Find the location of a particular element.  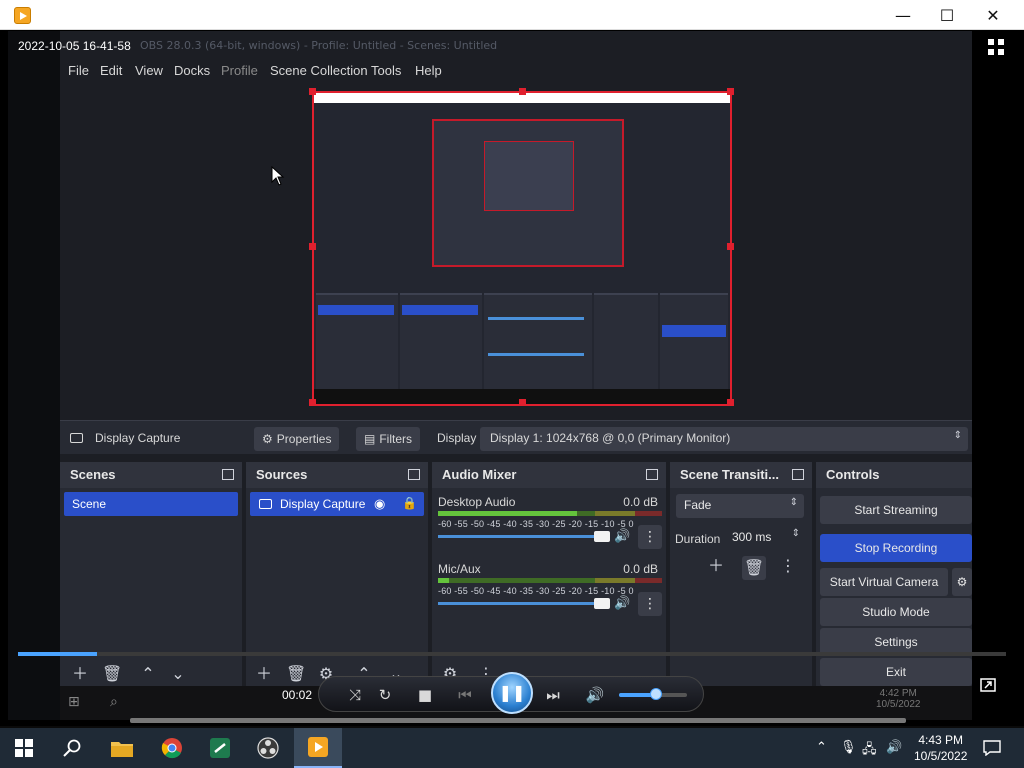

mini-player-icon is located at coordinates (988, 685).